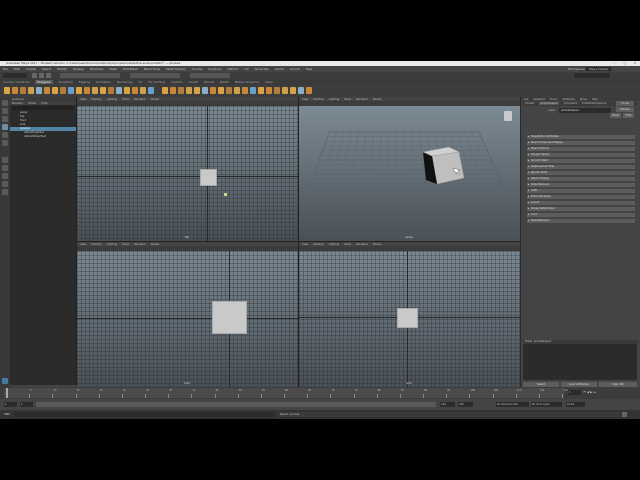 The image size is (640, 480). Describe the element at coordinates (625, 103) in the screenshot. I see `ae-focus-button: Focus` at that location.